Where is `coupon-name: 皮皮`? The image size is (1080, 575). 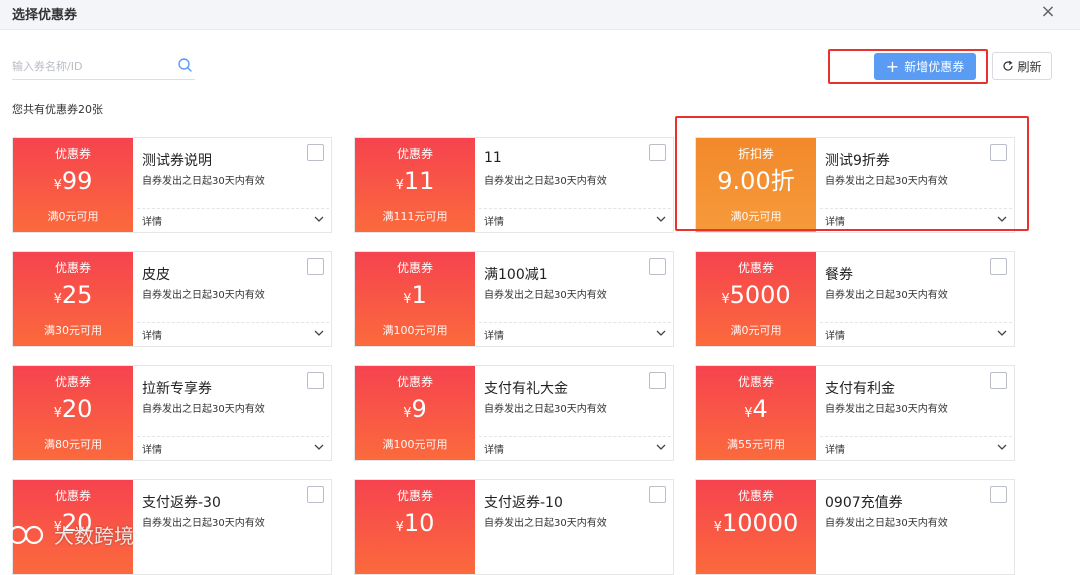 coupon-name: 皮皮 is located at coordinates (156, 275).